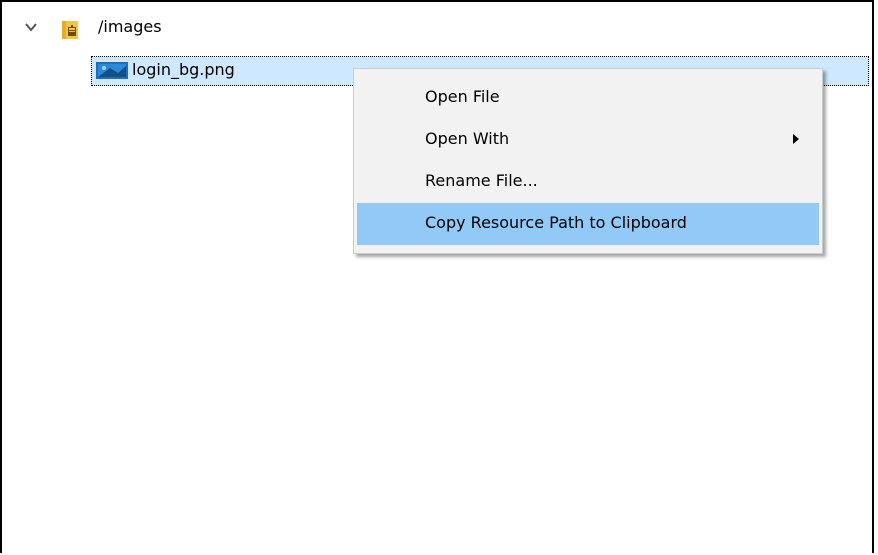 The image size is (878, 555). Describe the element at coordinates (588, 140) in the screenshot. I see `menu-item-open-with: Open With` at that location.